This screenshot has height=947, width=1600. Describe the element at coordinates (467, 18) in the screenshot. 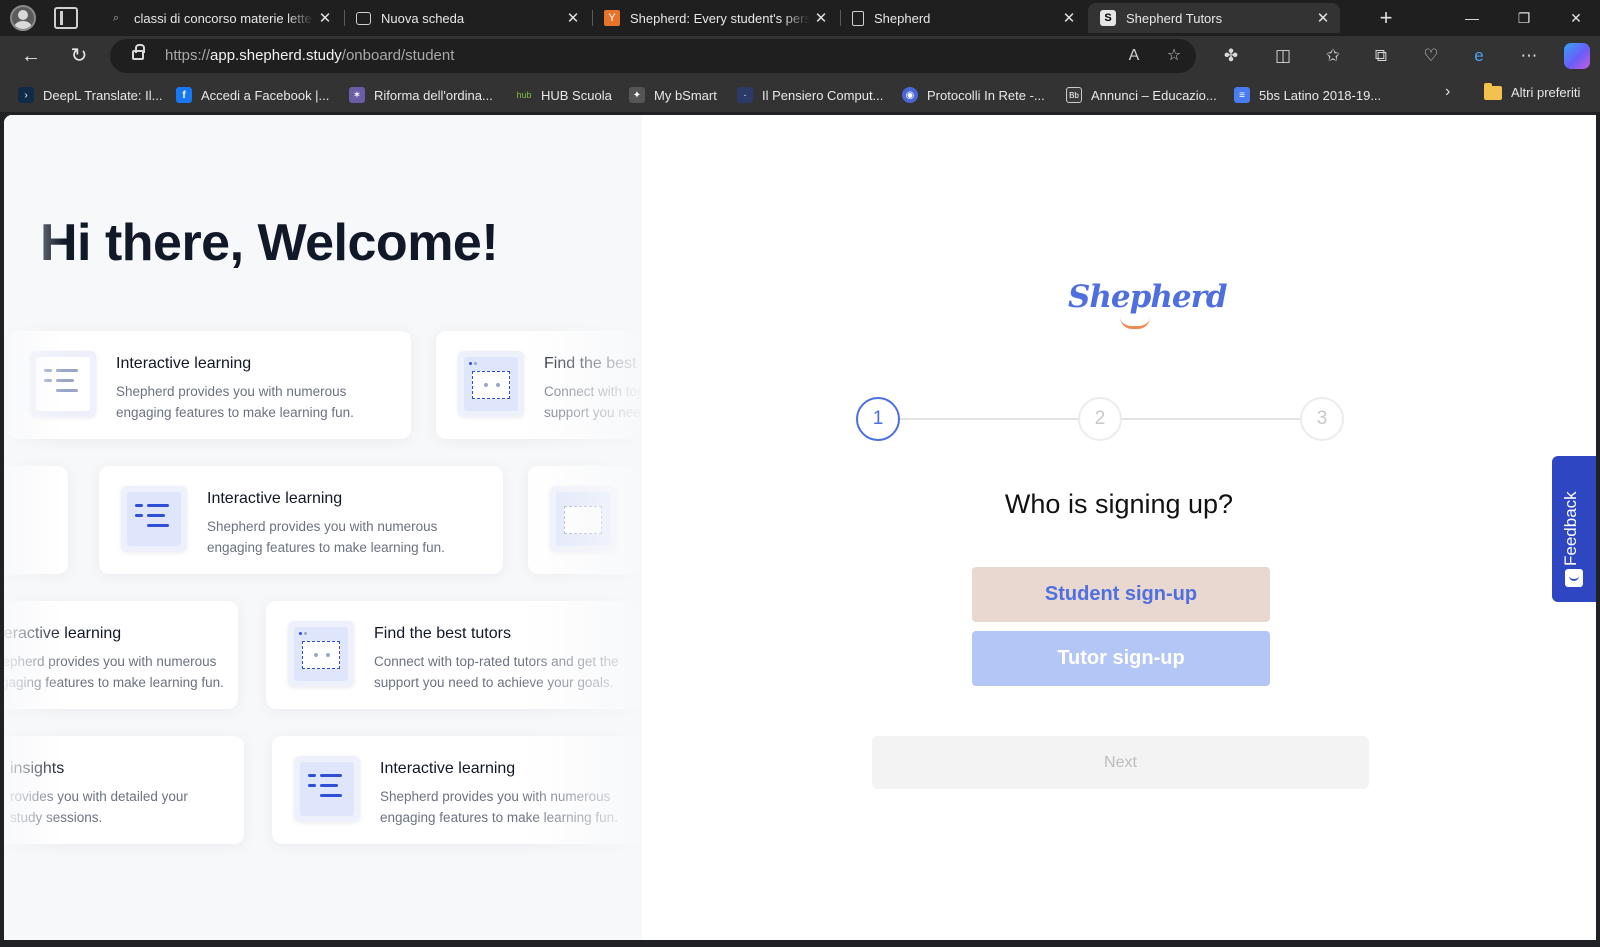

I see `tab-nuova-scheda: Nuova scheda ✕` at that location.